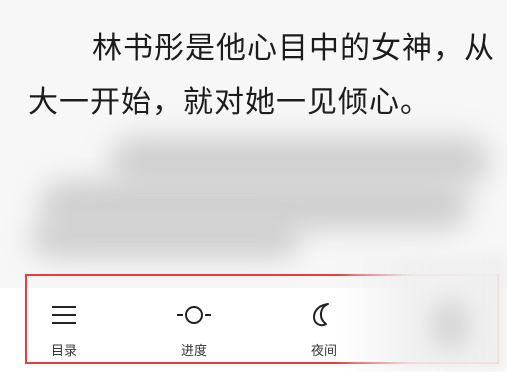 This screenshot has height=372, width=507. I want to click on blurred-corner-overlay, so click(426, 313).